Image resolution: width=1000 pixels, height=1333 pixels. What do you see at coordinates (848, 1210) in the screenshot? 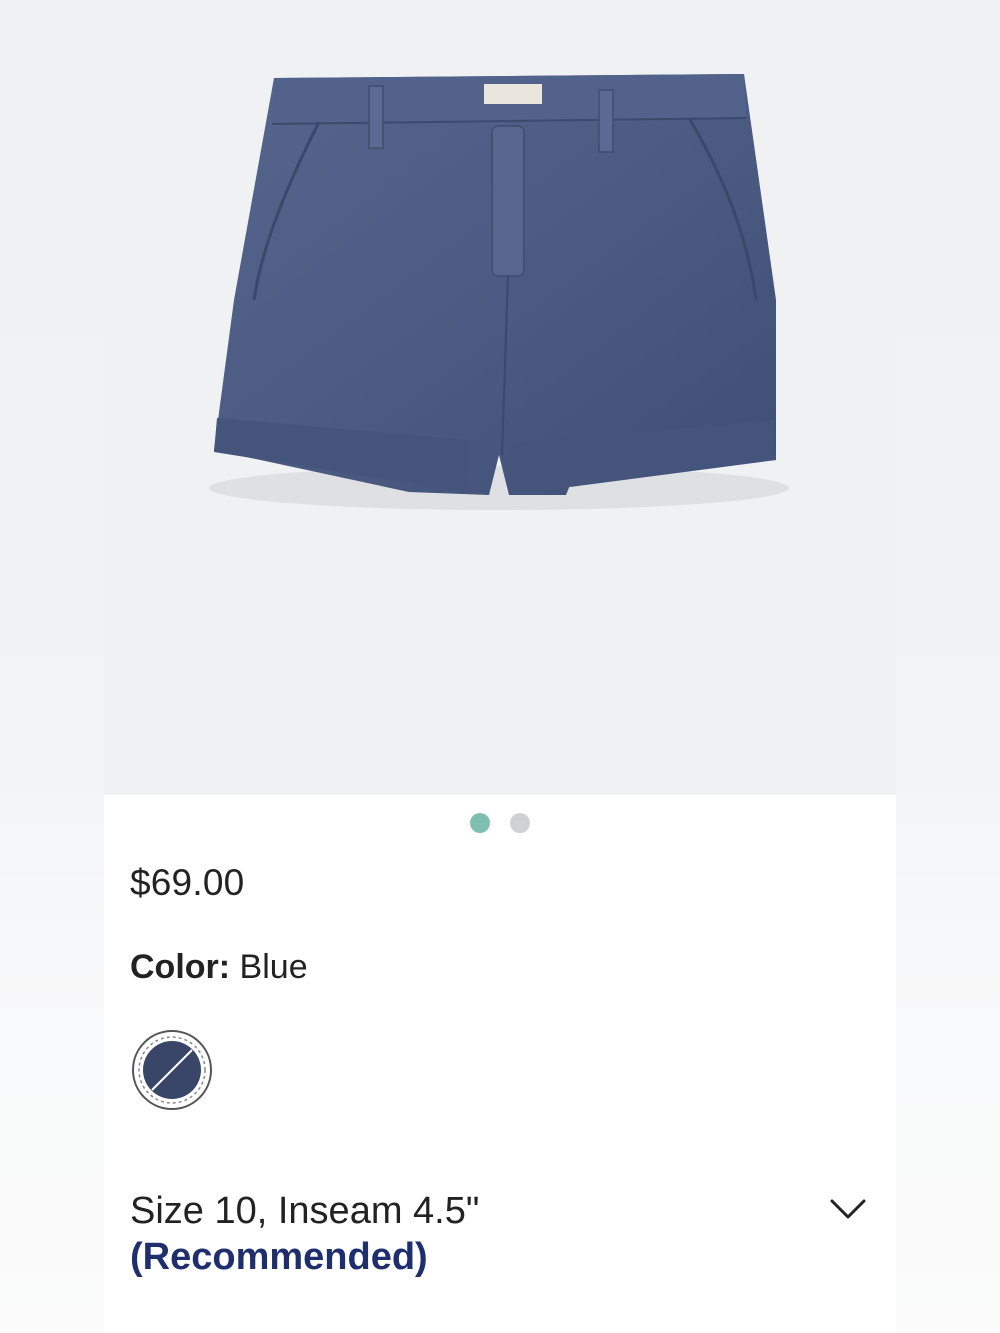
I see `chevron-down-icon` at bounding box center [848, 1210].